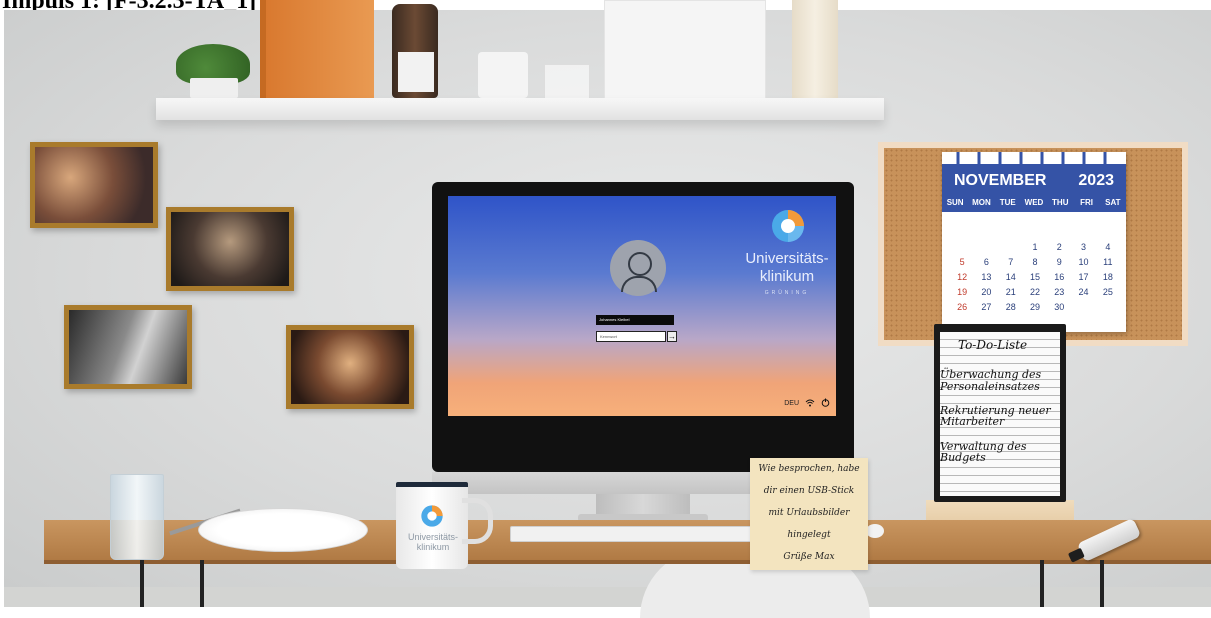 This screenshot has width=1211, height=618. Describe the element at coordinates (1083, 292) in the screenshot. I see `calendar-day: 24` at that location.